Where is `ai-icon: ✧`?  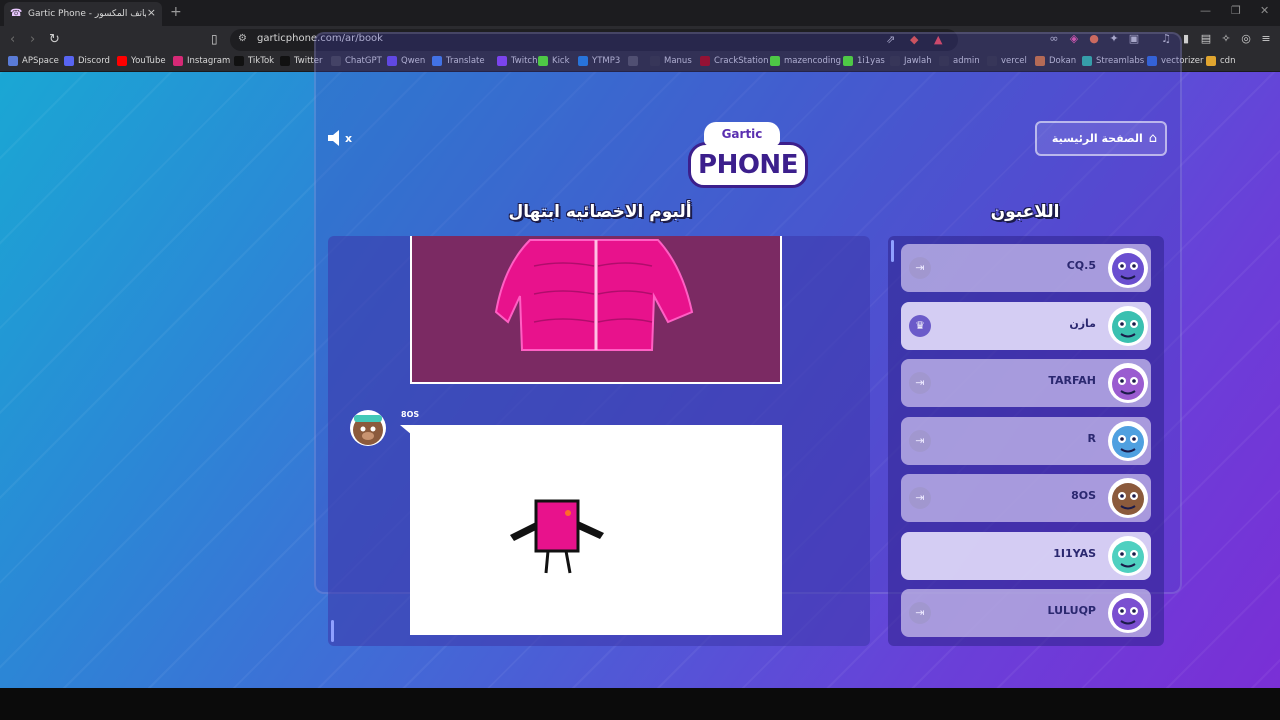 ai-icon: ✧ is located at coordinates (1226, 39).